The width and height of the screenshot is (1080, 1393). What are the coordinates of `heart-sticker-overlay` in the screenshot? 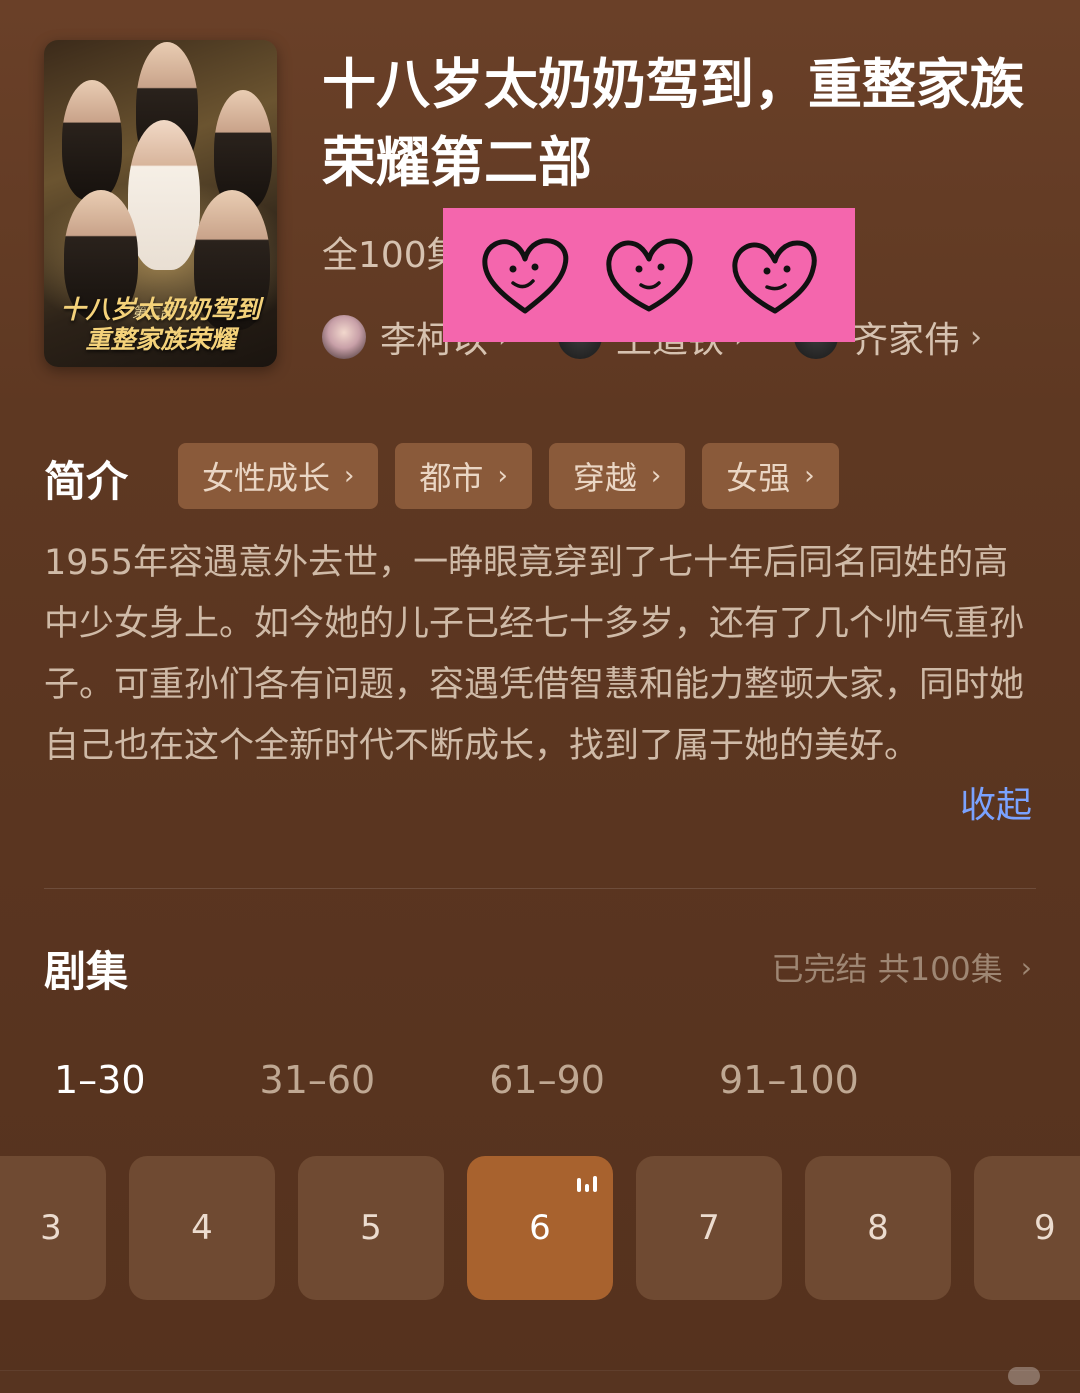 It's located at (649, 275).